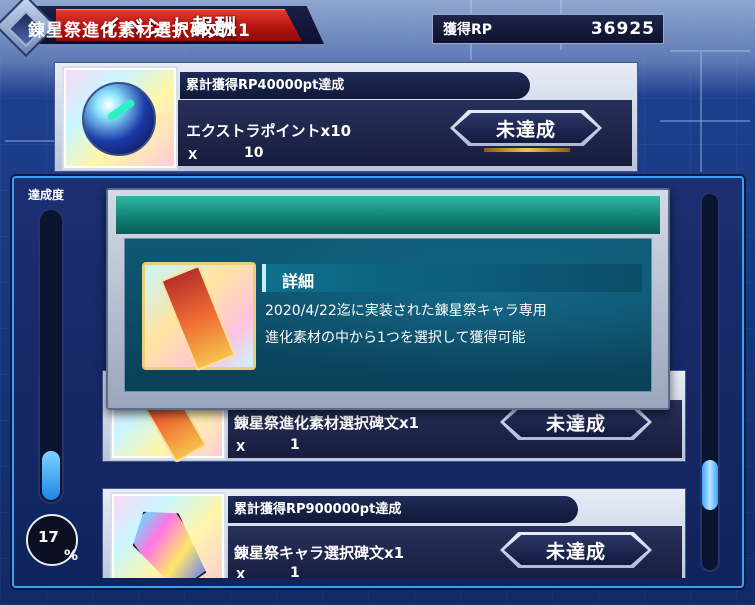 This screenshot has height=605, width=755. Describe the element at coordinates (388, 216) in the screenshot. I see `popup-header` at that location.